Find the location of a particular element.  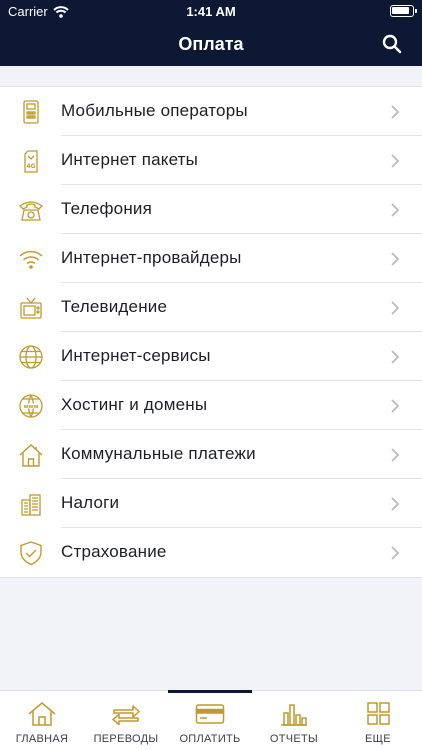

status-bar: Carrier 1:41 AM is located at coordinates (211, 11).